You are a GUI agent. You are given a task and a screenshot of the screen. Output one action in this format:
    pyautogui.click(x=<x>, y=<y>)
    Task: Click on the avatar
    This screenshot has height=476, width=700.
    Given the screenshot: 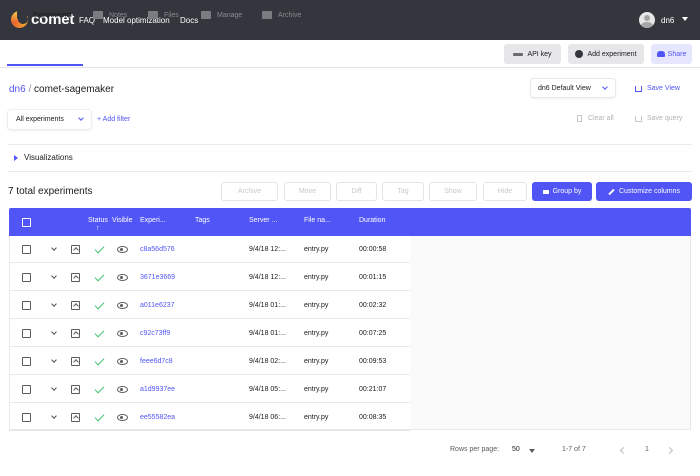 What is the action you would take?
    pyautogui.click(x=647, y=20)
    